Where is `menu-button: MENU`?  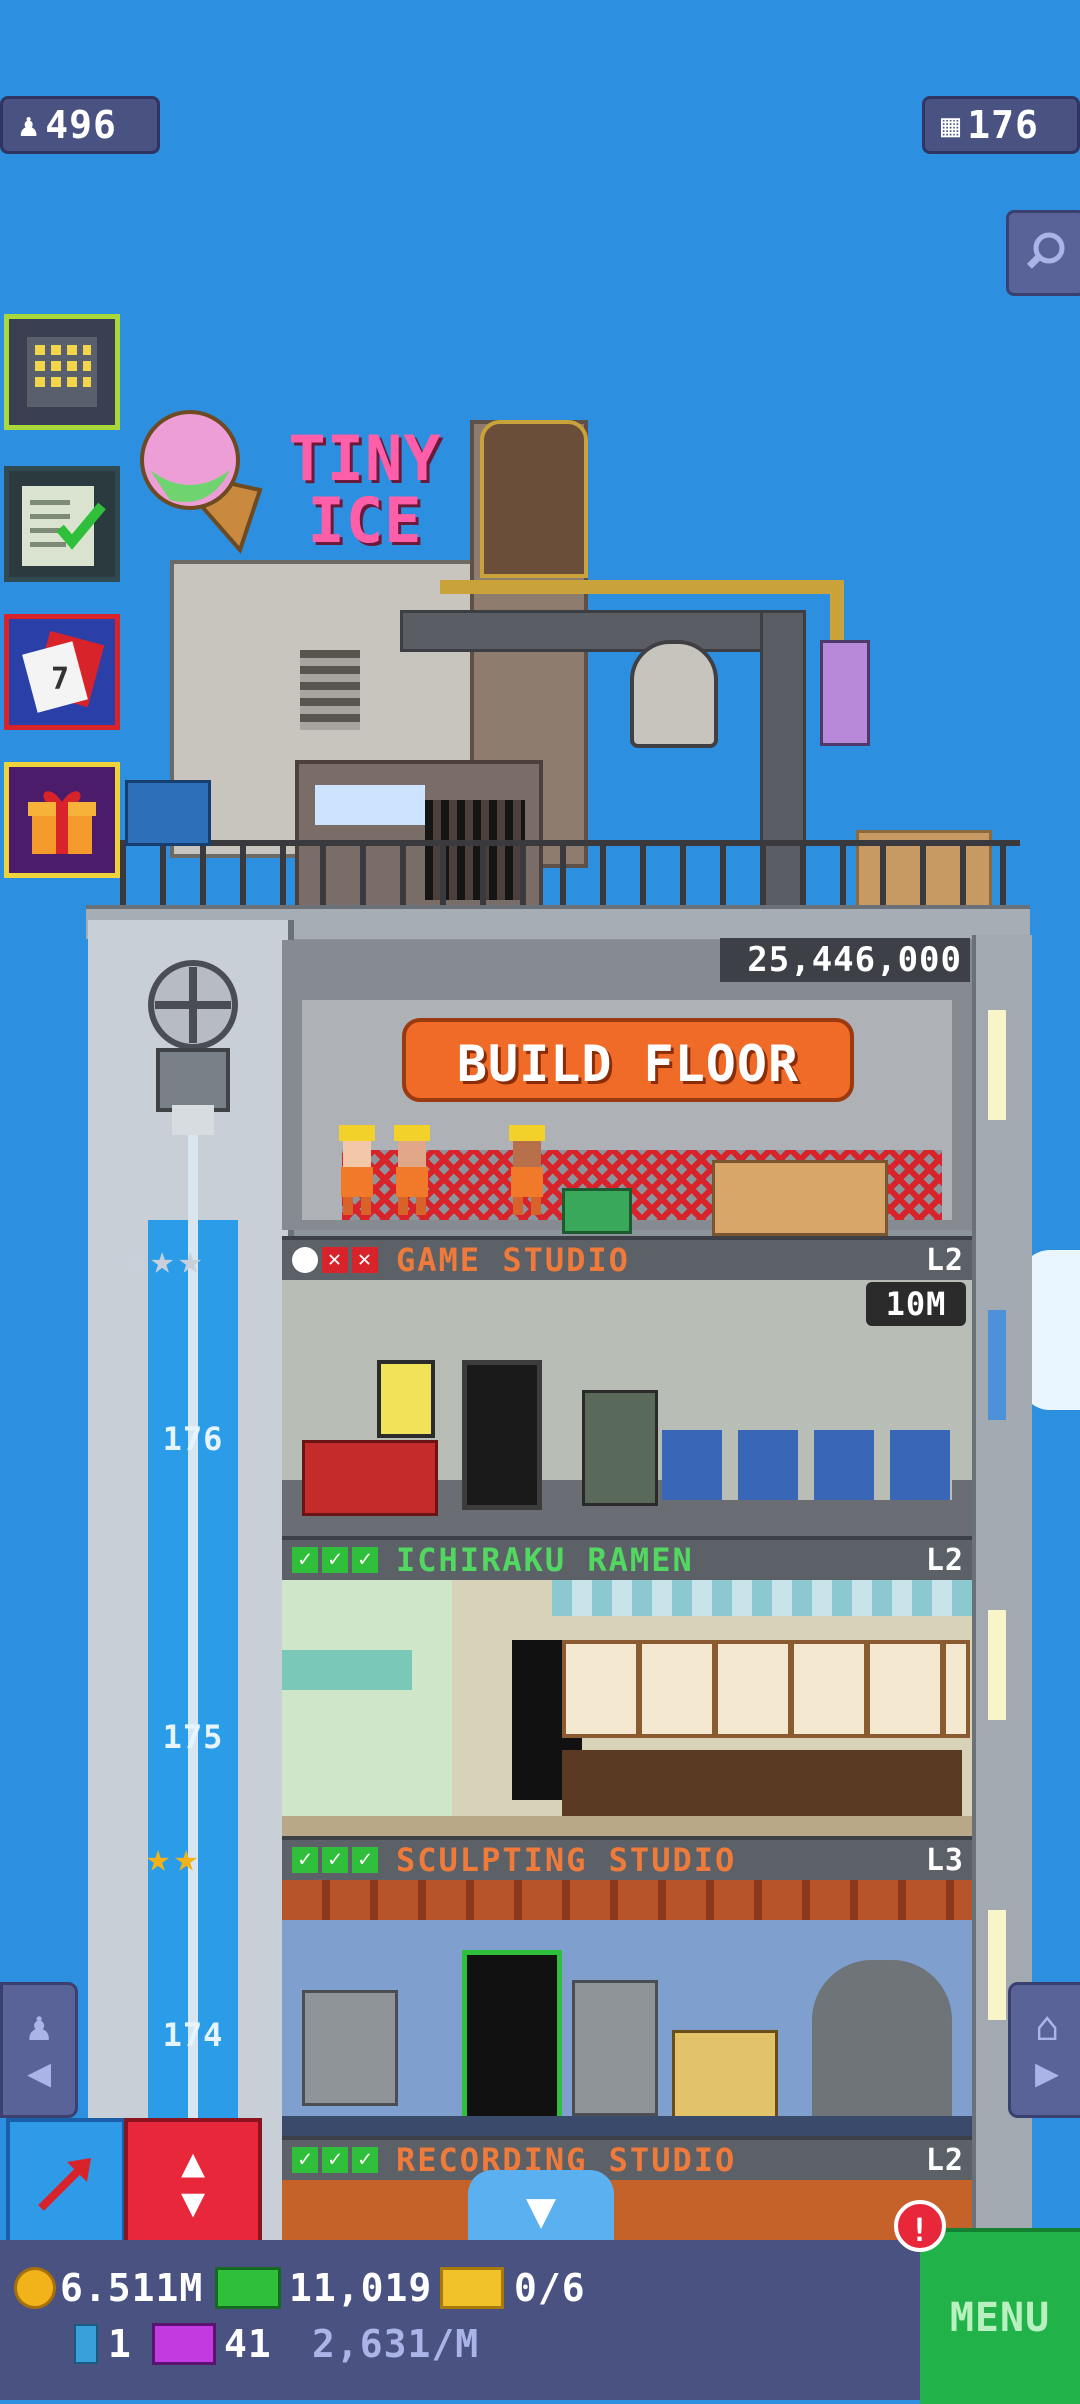
menu-button: MENU is located at coordinates (1000, 2316).